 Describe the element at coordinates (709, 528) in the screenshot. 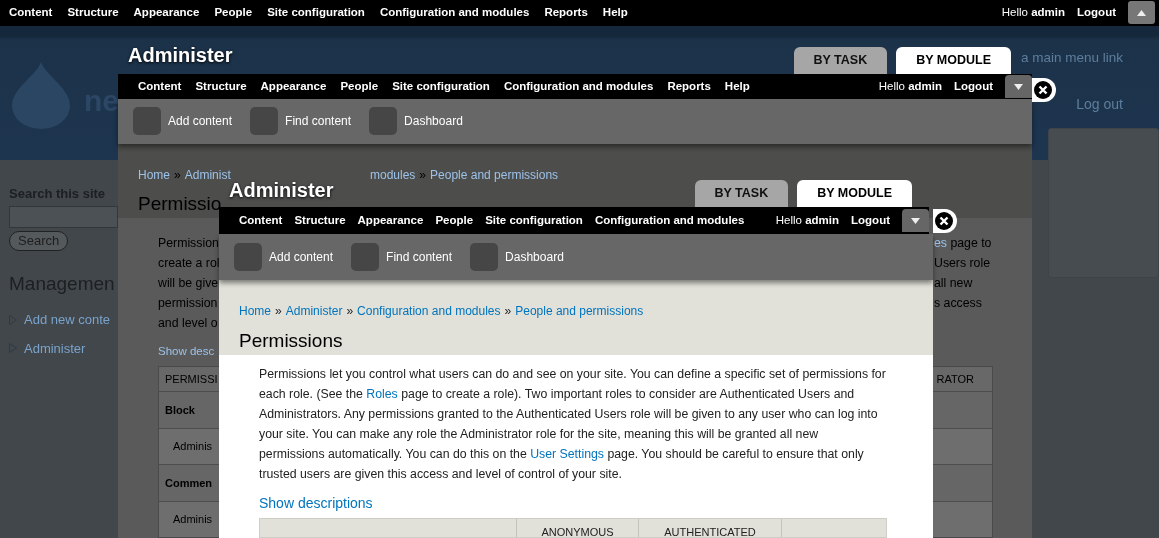

I see `column-header: AUTHENTICATED` at that location.